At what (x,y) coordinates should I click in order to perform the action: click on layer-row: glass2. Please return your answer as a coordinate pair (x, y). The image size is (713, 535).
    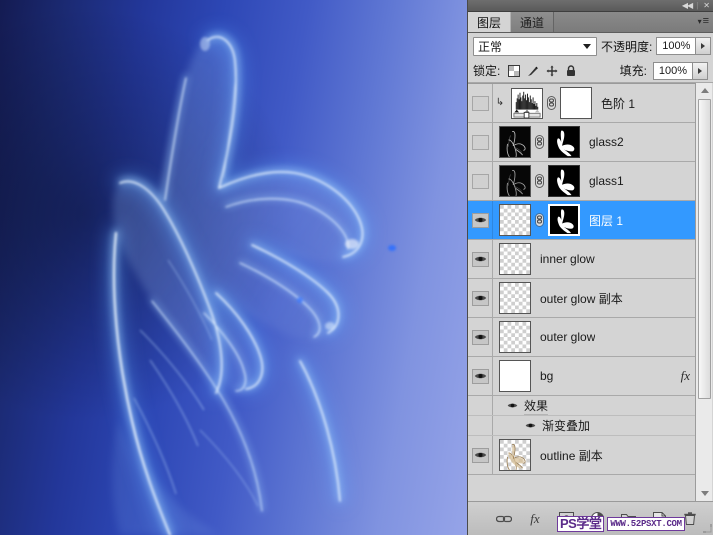
    Looking at the image, I should click on (582, 142).